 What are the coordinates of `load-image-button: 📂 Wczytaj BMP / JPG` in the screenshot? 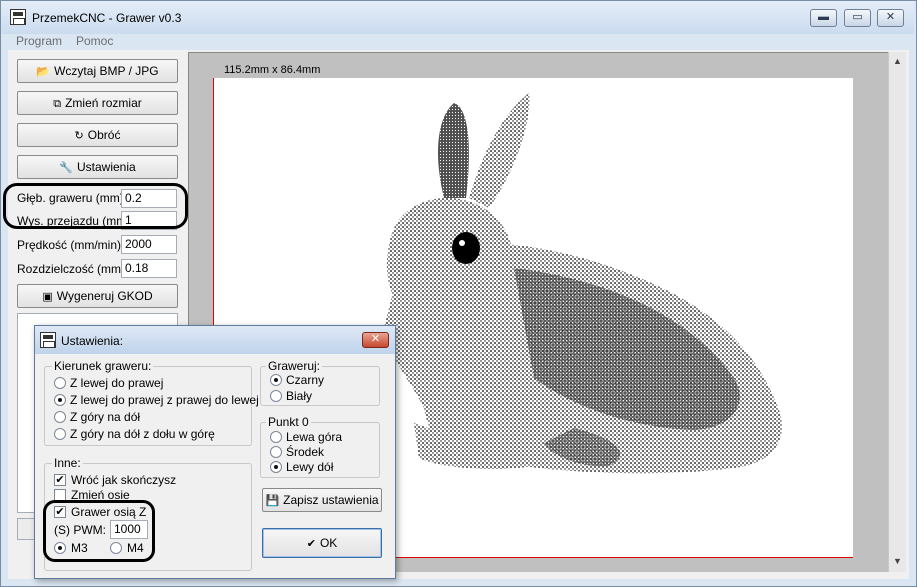 It's located at (97, 71).